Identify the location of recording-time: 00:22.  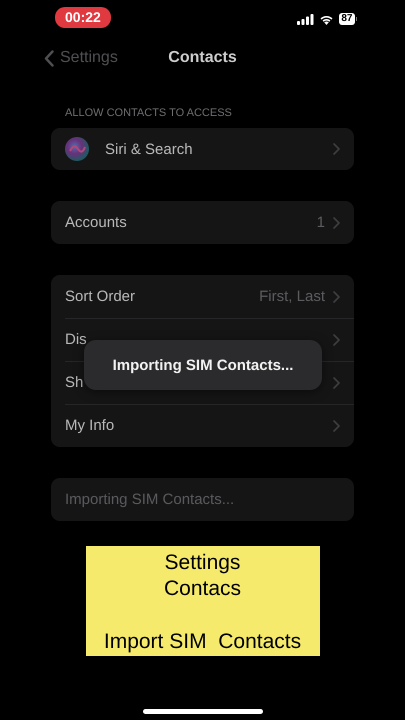
(83, 17).